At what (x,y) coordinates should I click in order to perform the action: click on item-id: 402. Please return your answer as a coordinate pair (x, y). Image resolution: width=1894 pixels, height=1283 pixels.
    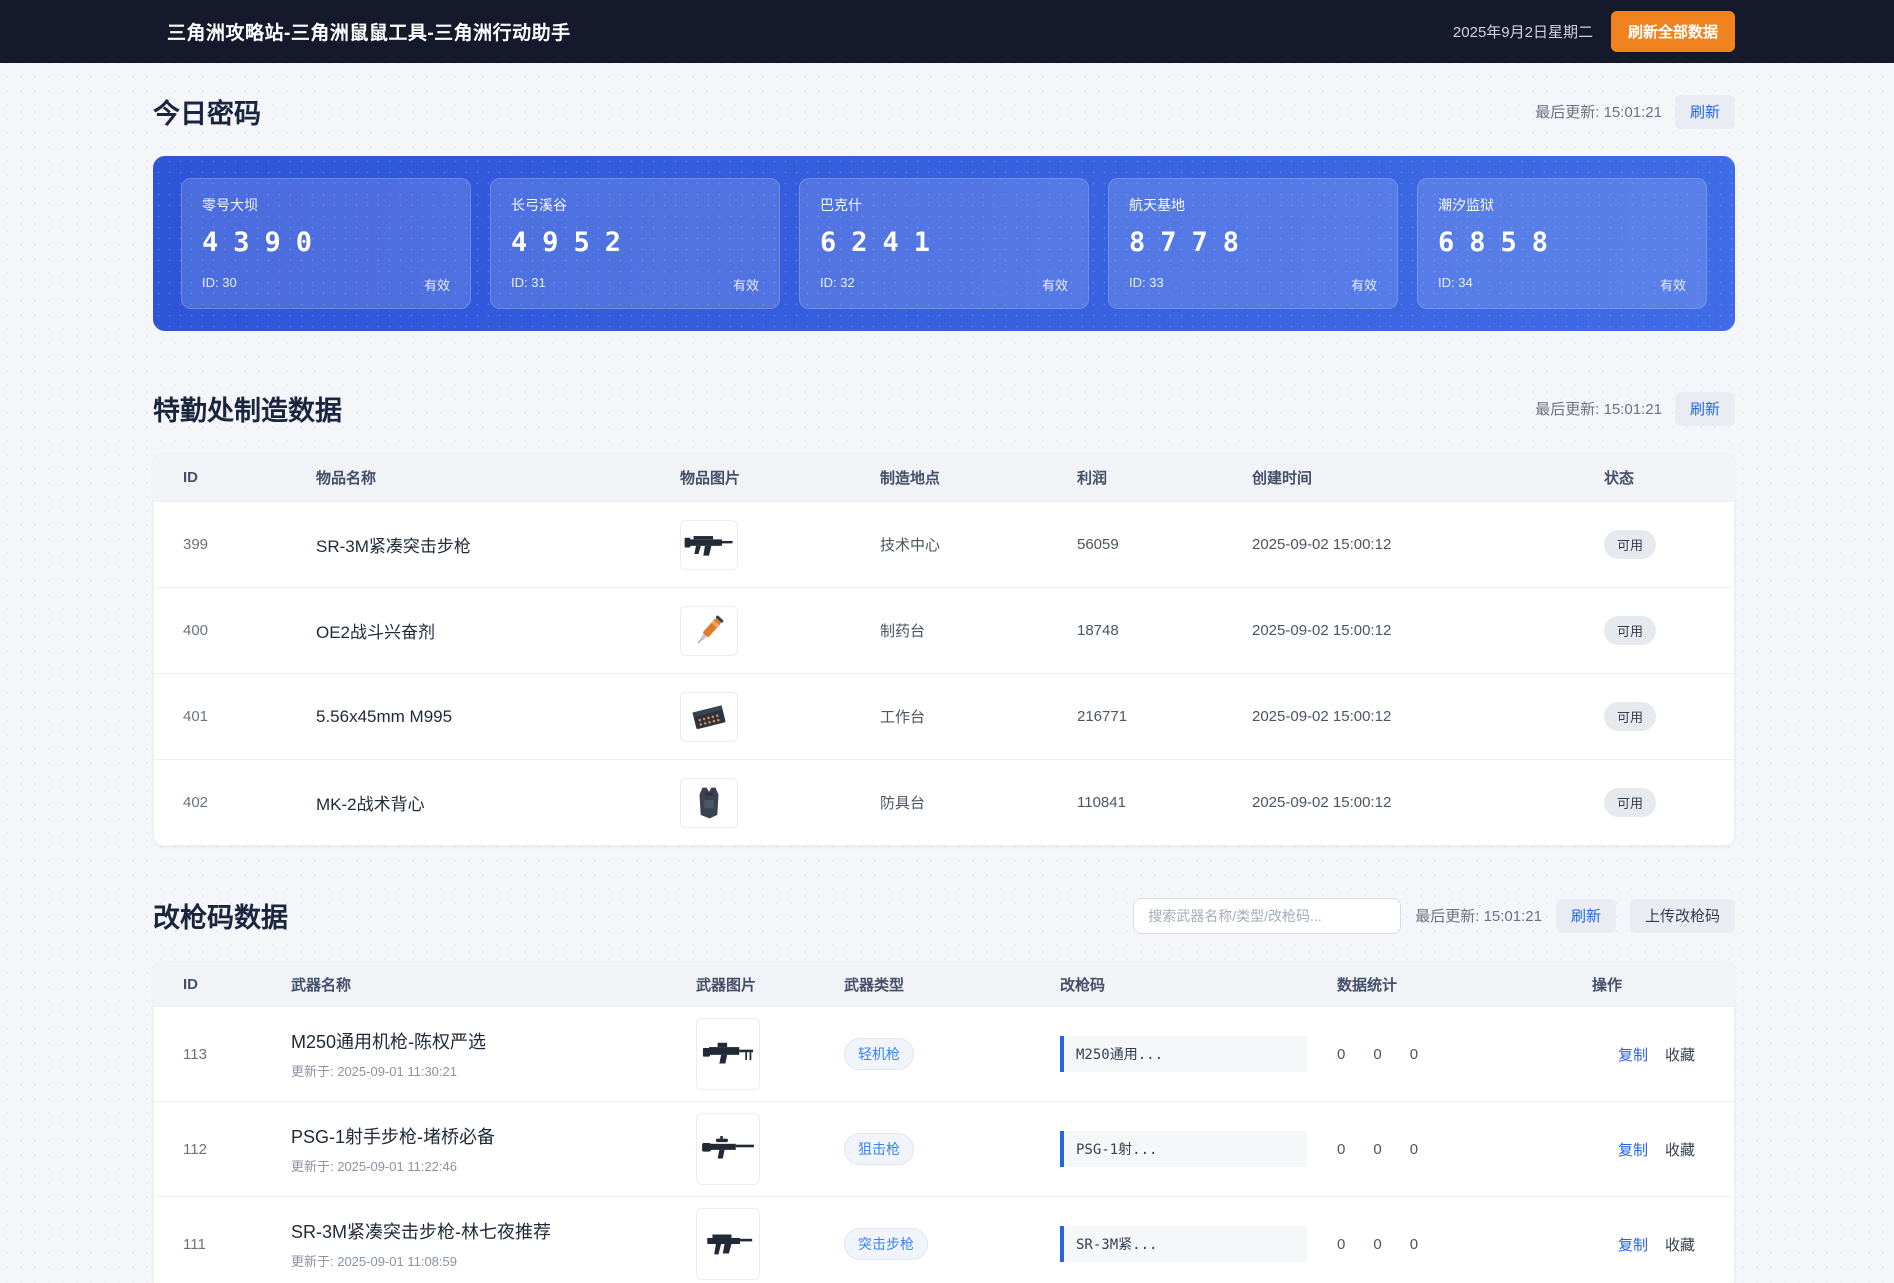
    Looking at the image, I should click on (196, 802).